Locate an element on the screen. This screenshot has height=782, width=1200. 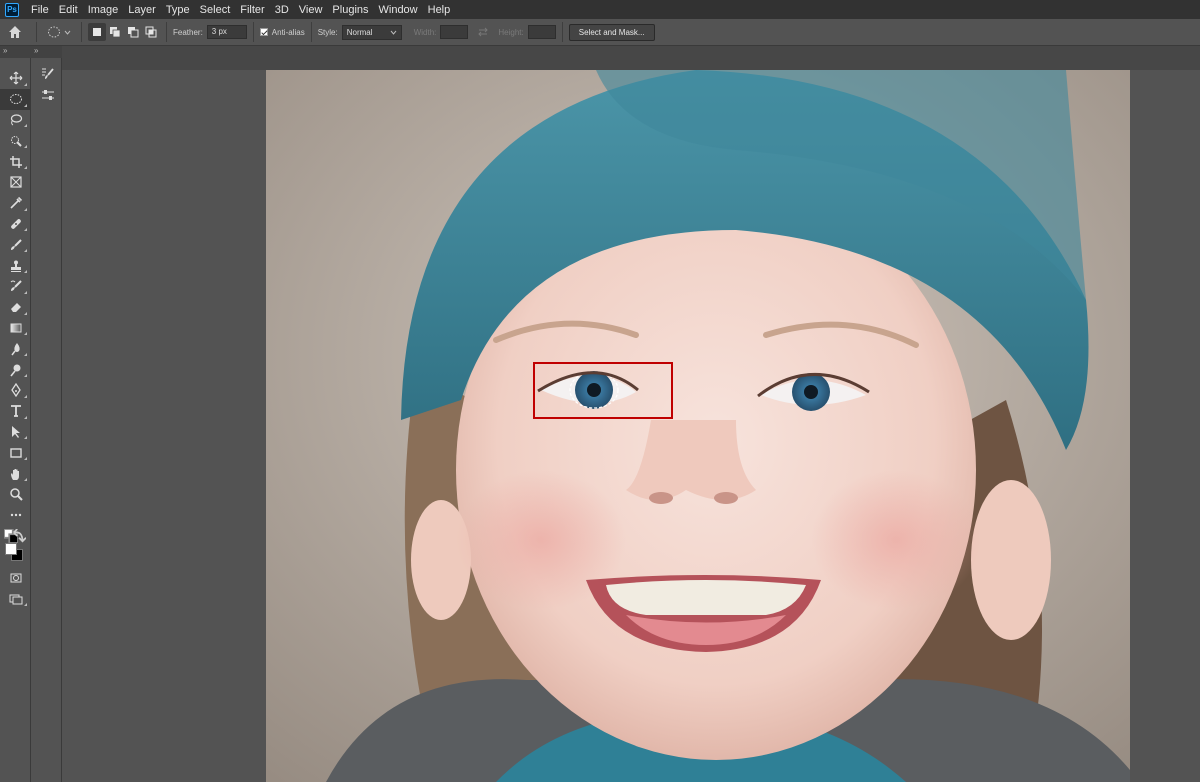
move-icon is located at coordinates (15, 78).